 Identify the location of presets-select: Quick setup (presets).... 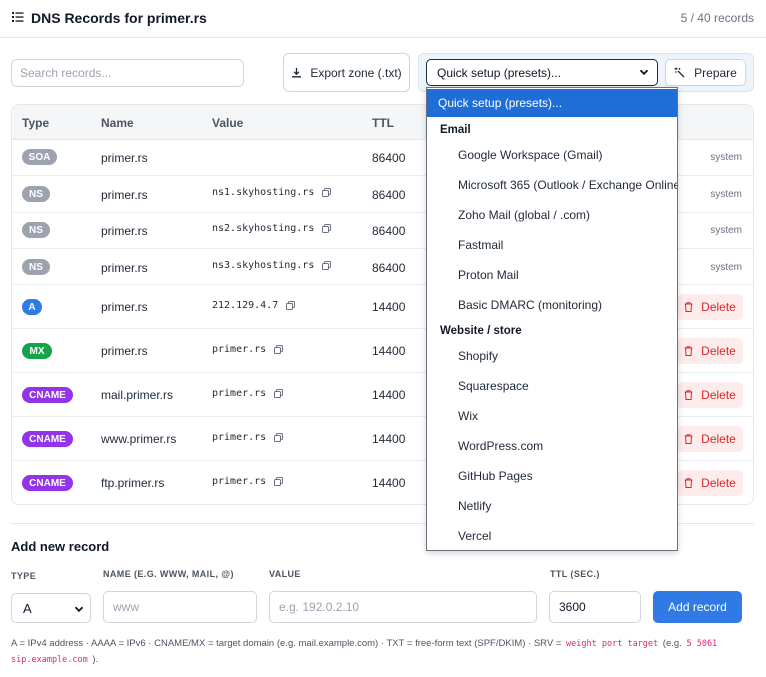
(542, 72).